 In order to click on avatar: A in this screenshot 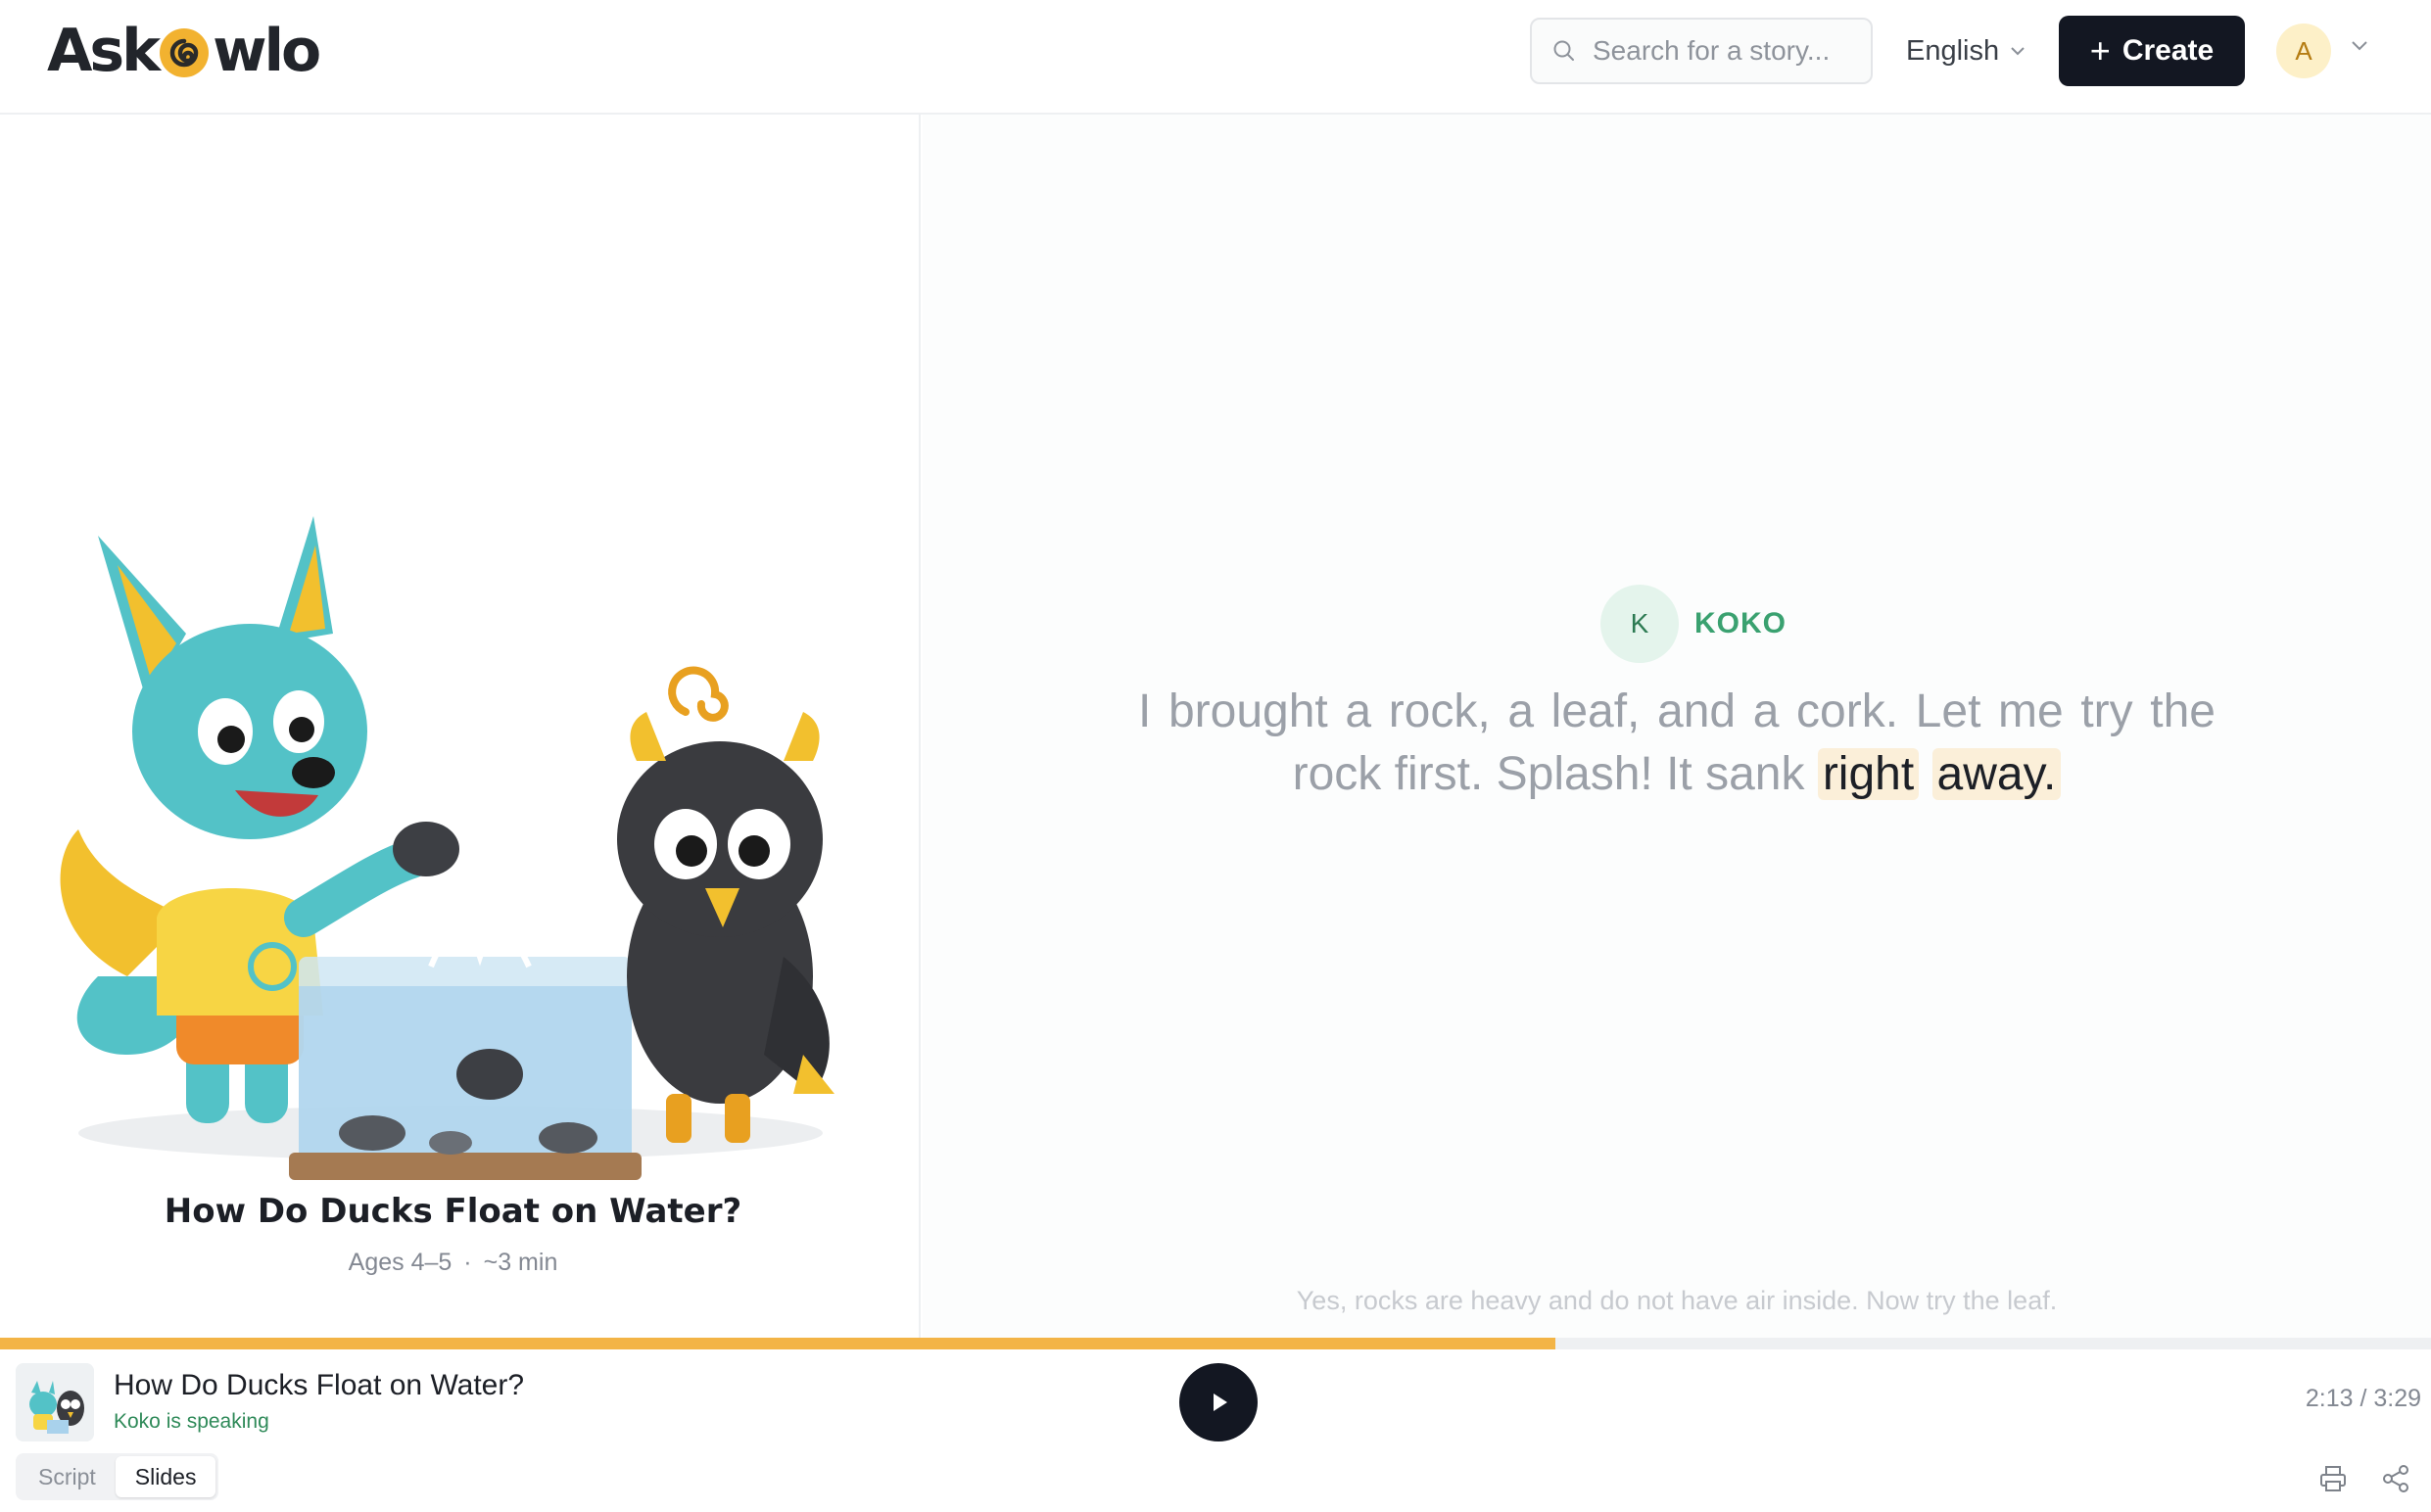, I will do `click(2304, 51)`.